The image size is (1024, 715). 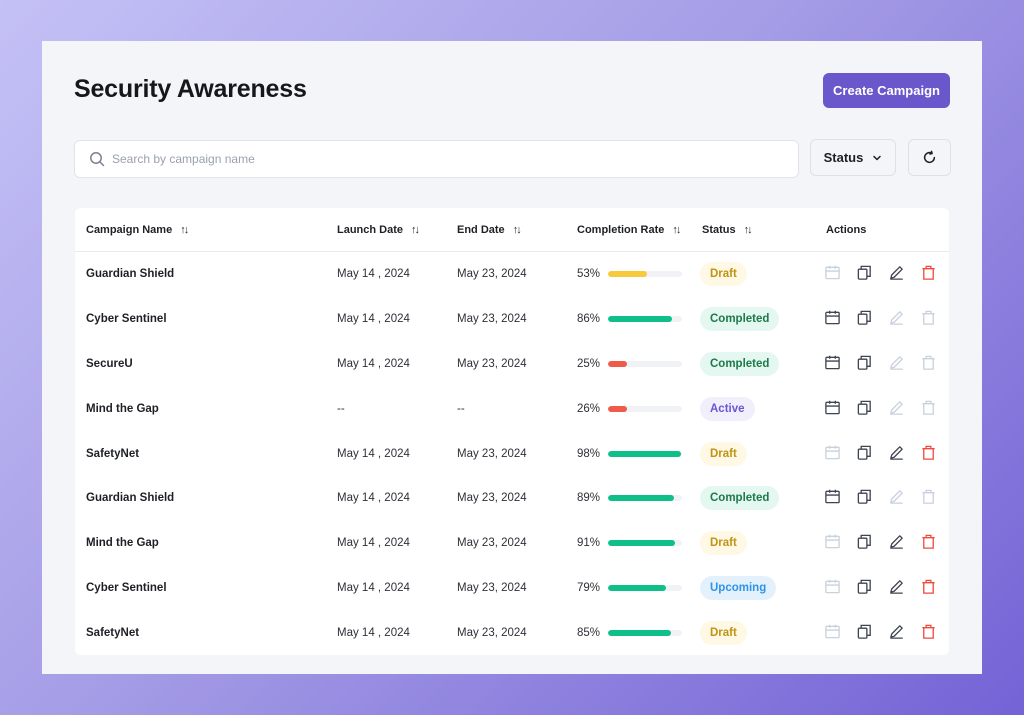 I want to click on column-header-actions: Actions, so click(x=846, y=230).